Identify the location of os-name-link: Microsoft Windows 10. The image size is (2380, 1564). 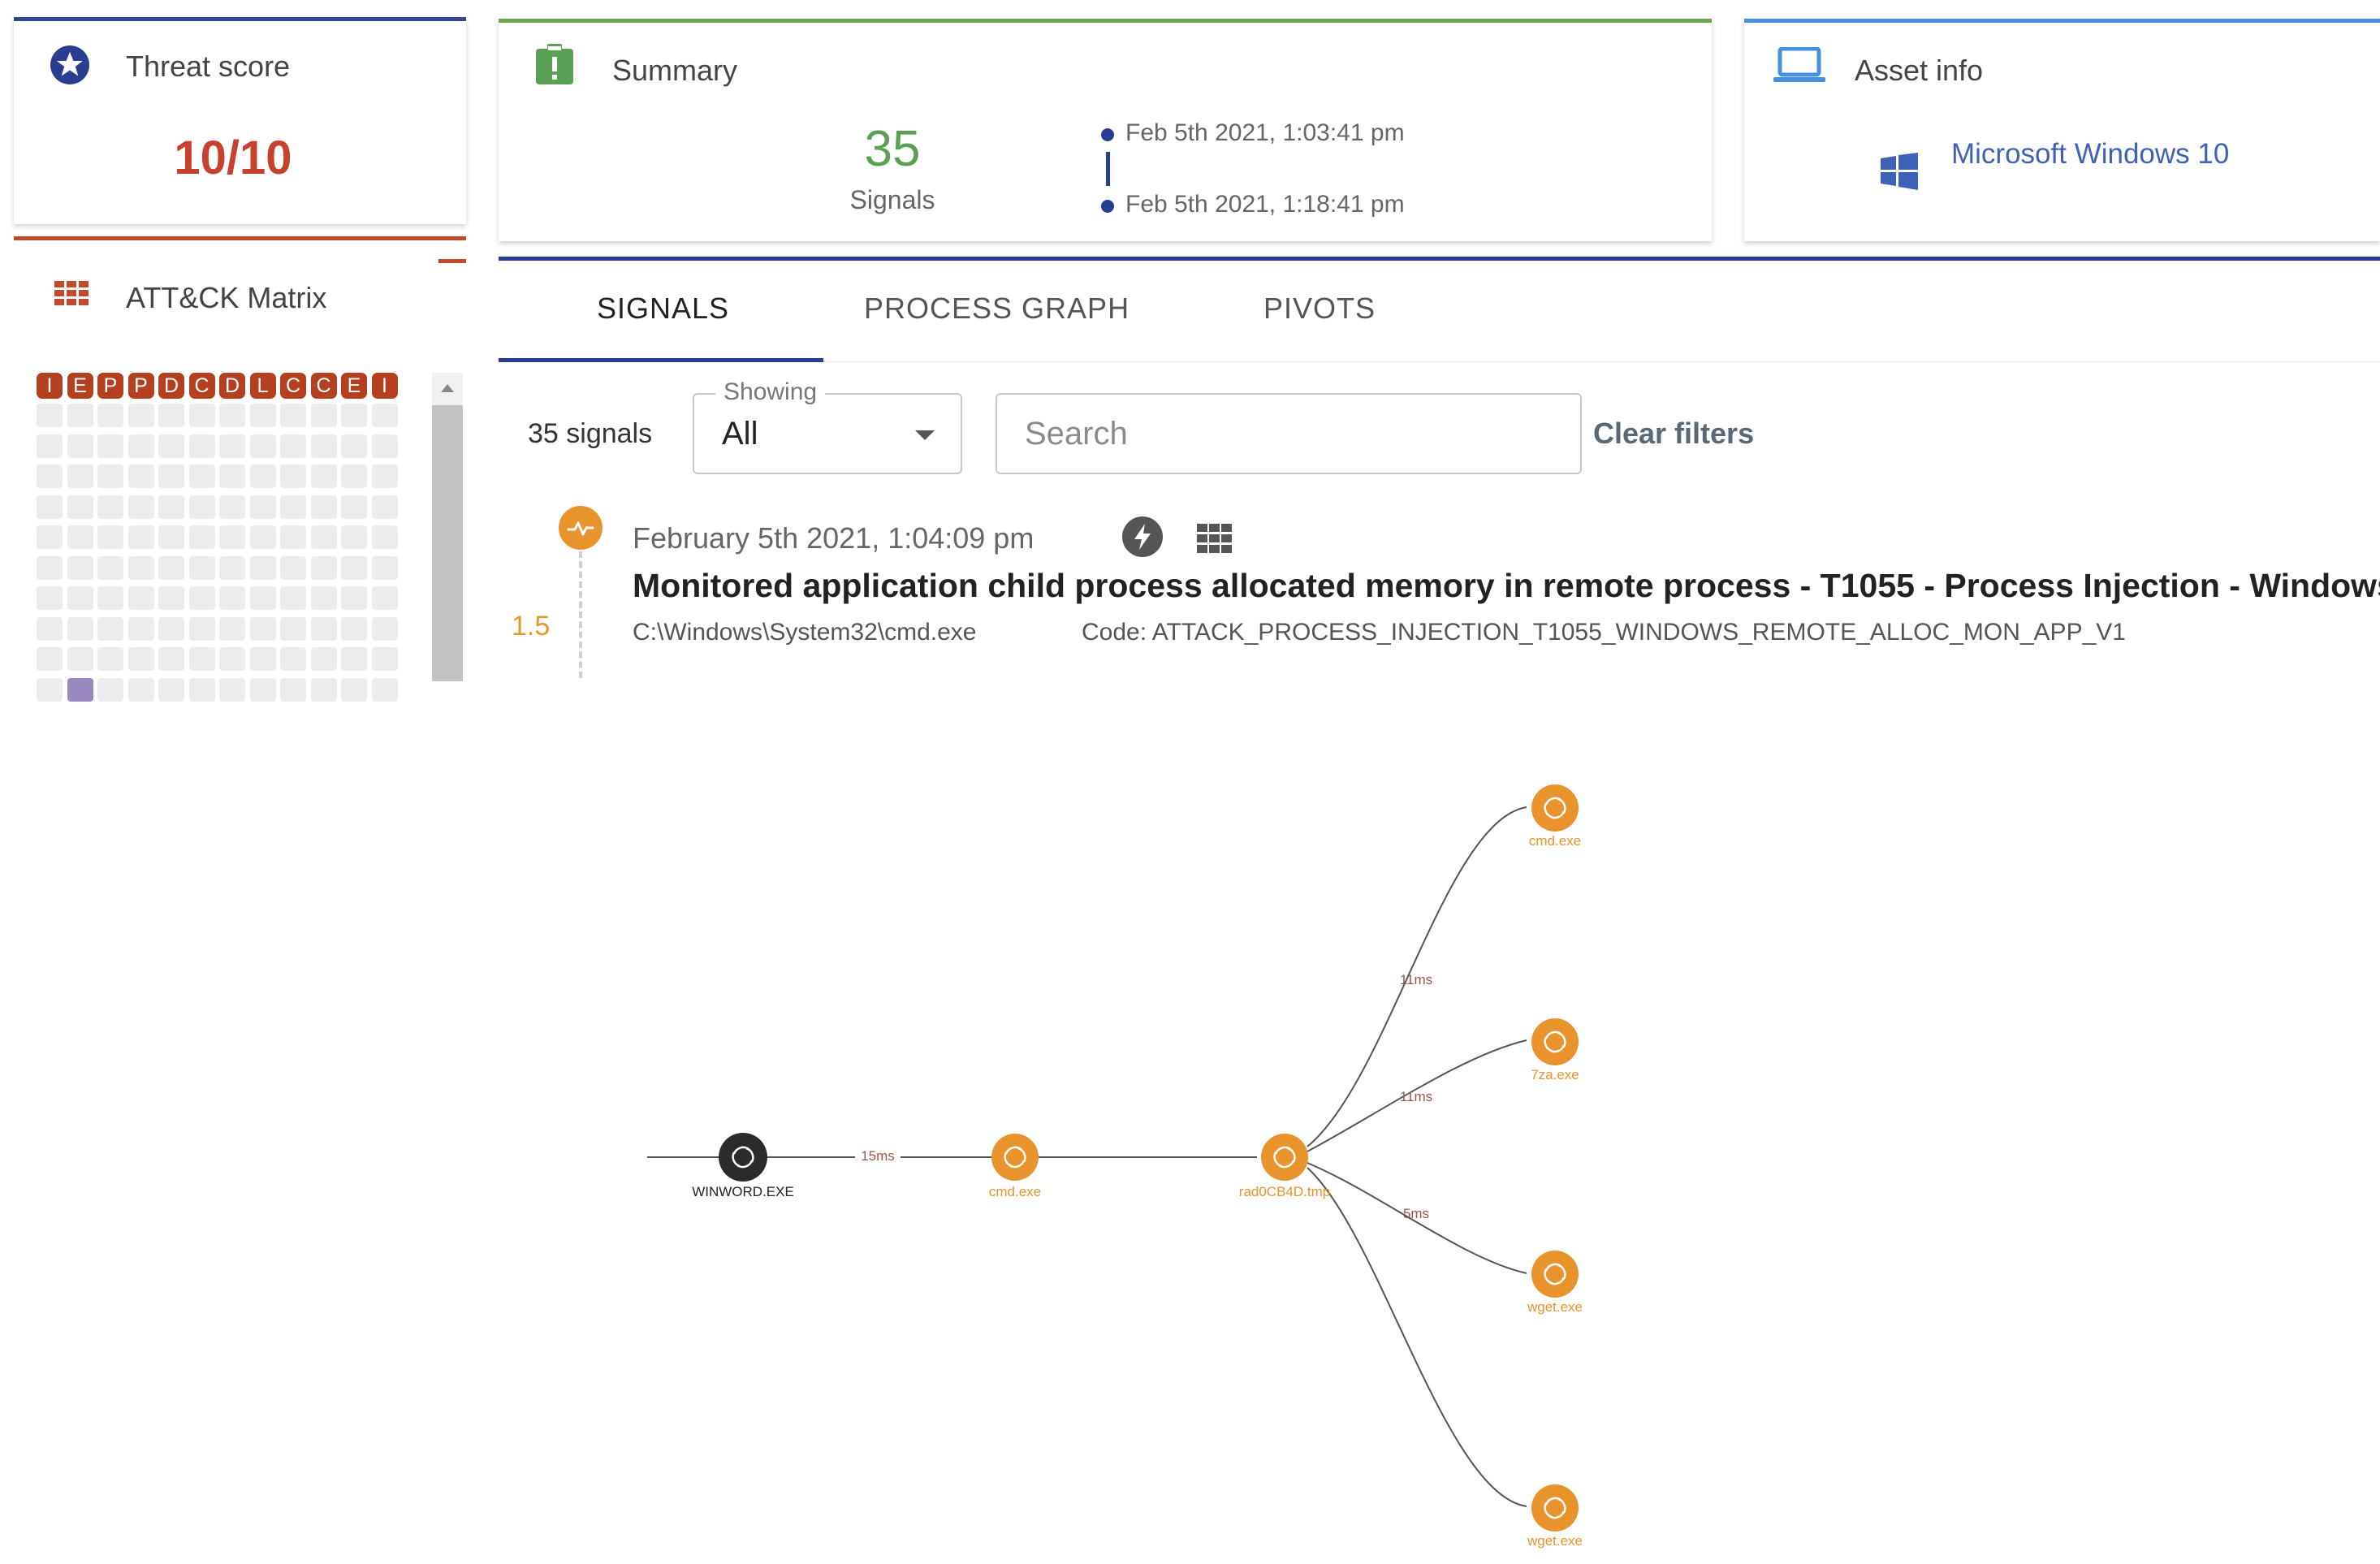
(2090, 154).